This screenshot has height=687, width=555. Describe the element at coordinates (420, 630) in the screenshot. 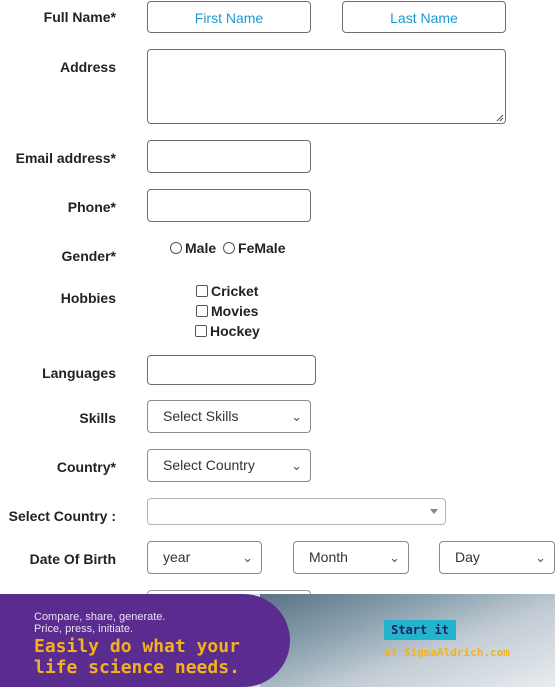

I see `ad-start-button: Start it` at that location.